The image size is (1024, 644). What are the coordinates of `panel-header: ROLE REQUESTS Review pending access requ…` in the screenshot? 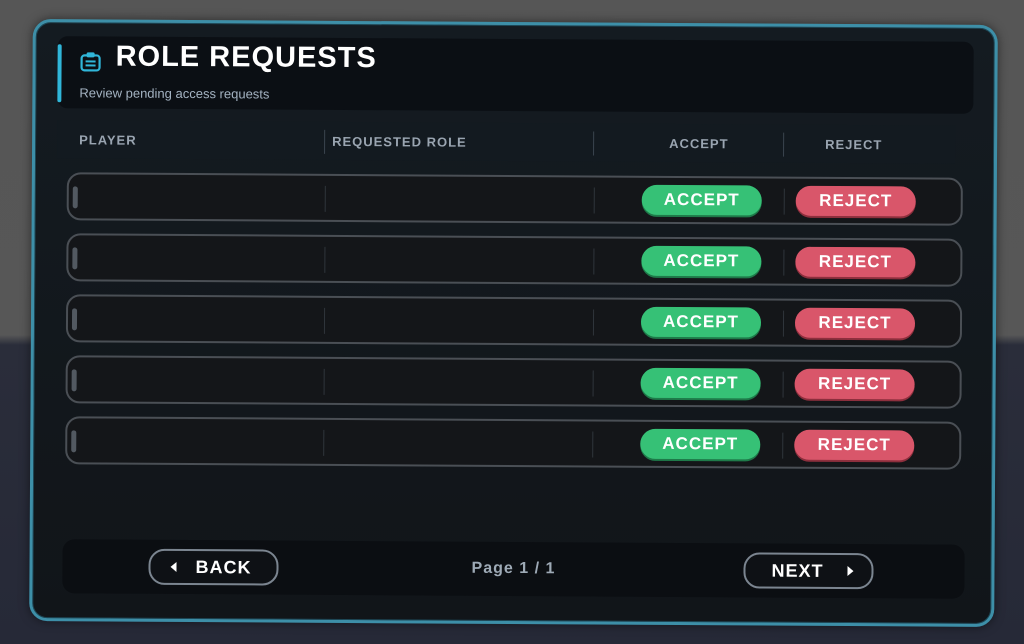 It's located at (515, 75).